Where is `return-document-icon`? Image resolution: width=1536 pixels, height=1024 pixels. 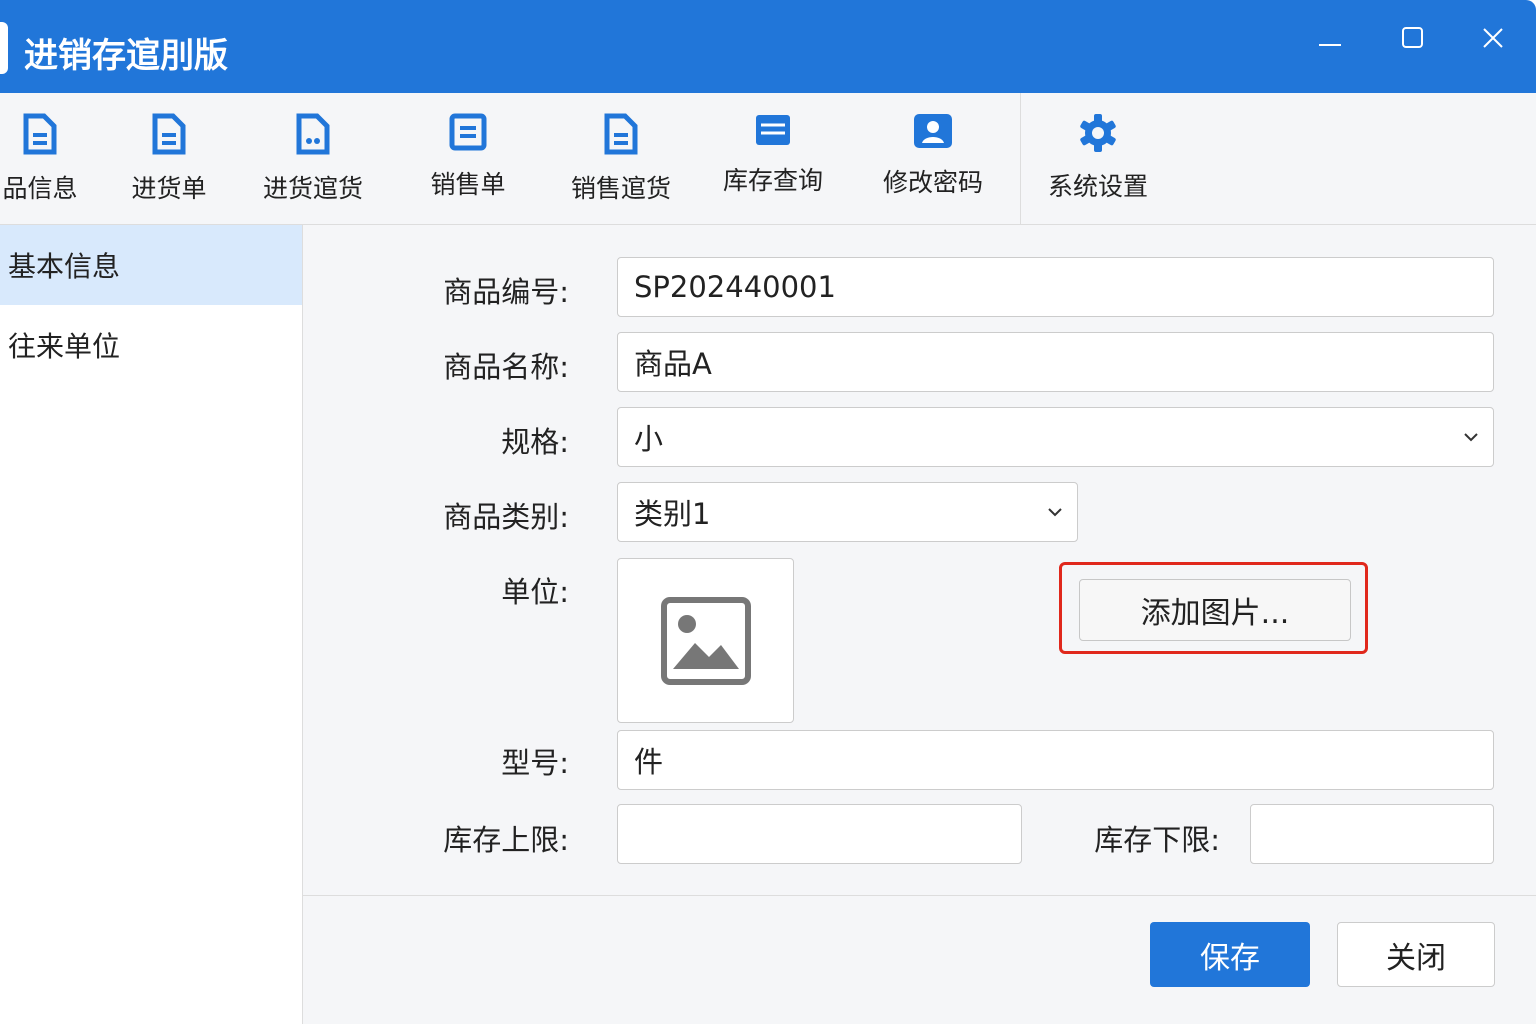
return-document-icon is located at coordinates (313, 134).